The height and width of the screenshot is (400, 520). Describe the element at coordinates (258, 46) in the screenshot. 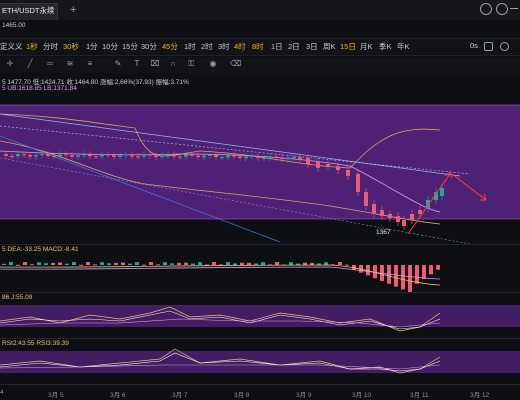

I see `timeframe-13: 8时` at that location.